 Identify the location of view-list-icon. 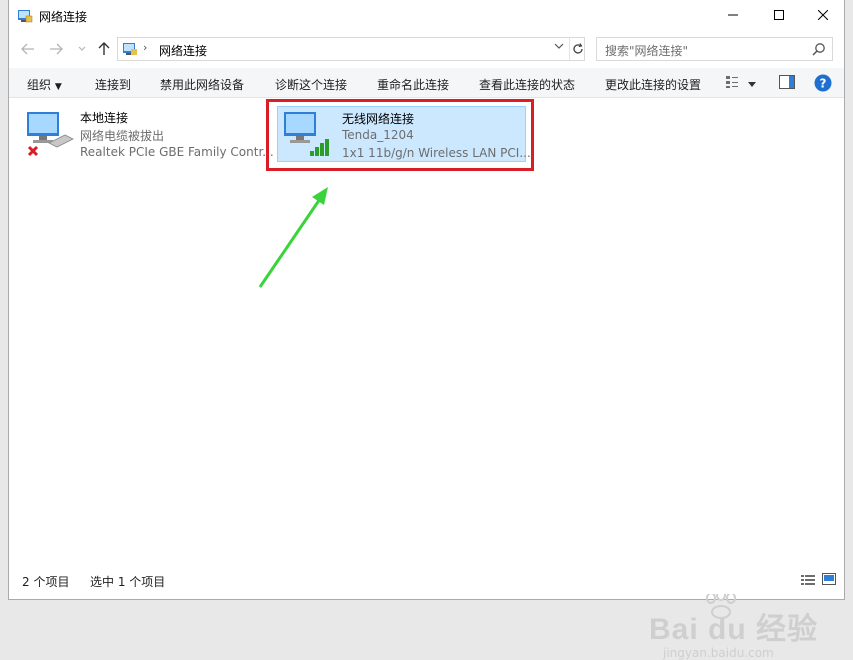
(732, 82).